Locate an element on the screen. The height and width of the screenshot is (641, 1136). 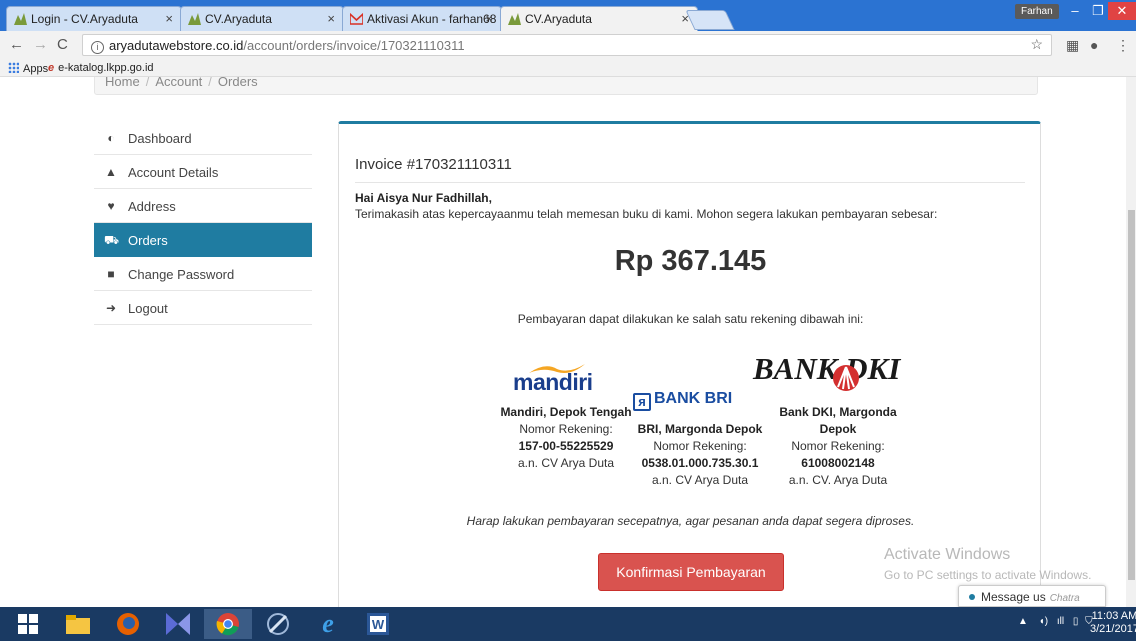
dki-logo: BANK DKI is located at coordinates (833, 378).